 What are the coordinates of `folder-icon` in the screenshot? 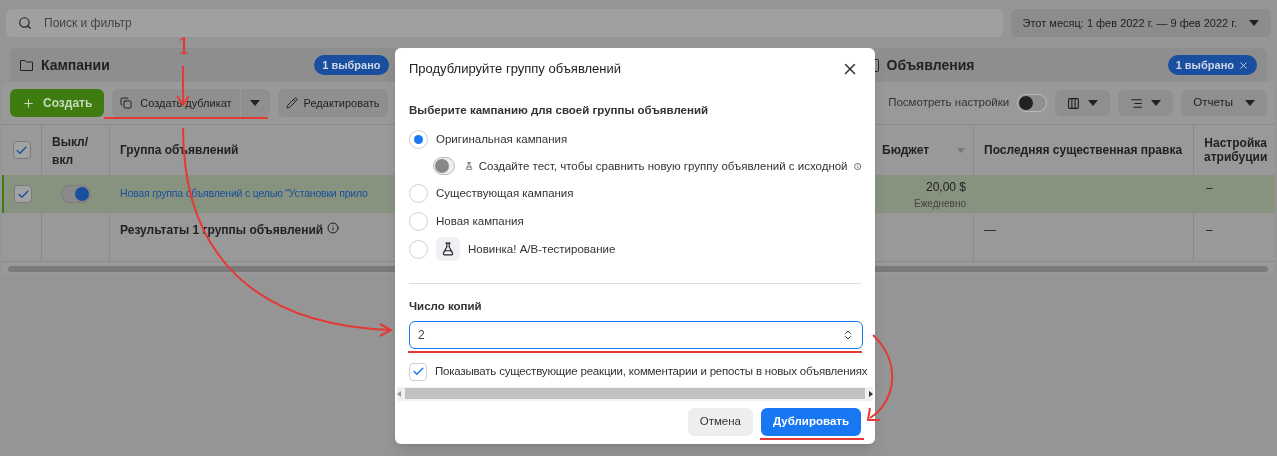 It's located at (26, 65).